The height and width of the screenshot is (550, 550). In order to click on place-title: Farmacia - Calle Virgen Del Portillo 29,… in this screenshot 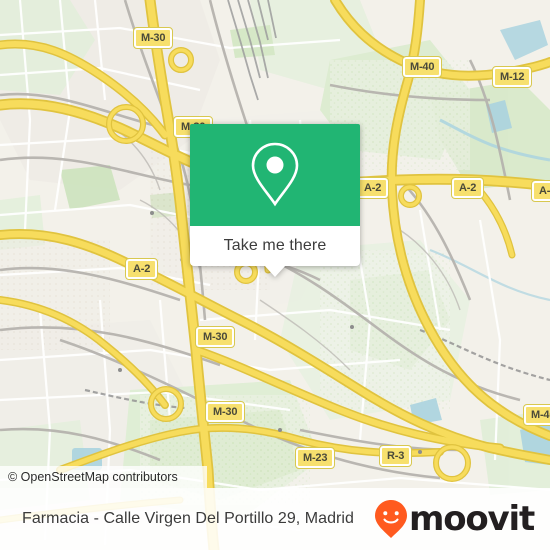, I will do `click(188, 518)`.